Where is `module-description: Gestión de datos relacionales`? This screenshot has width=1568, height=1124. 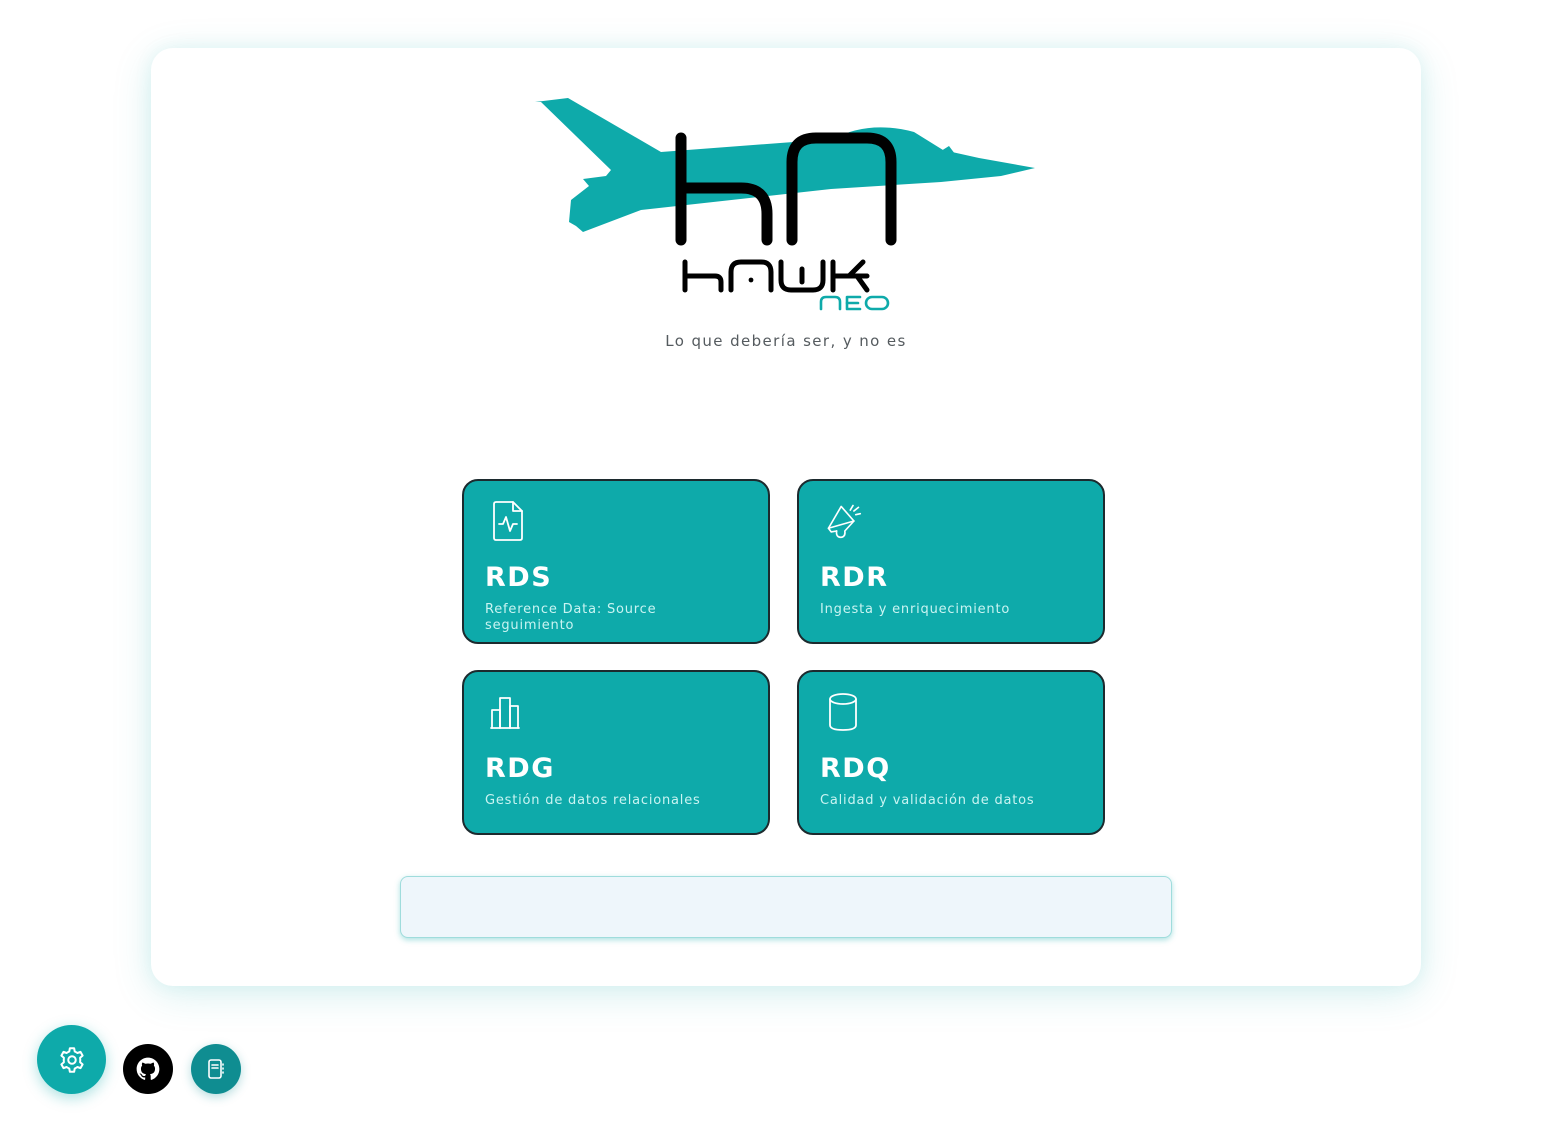
module-description: Gestión de datos relacionales is located at coordinates (593, 800).